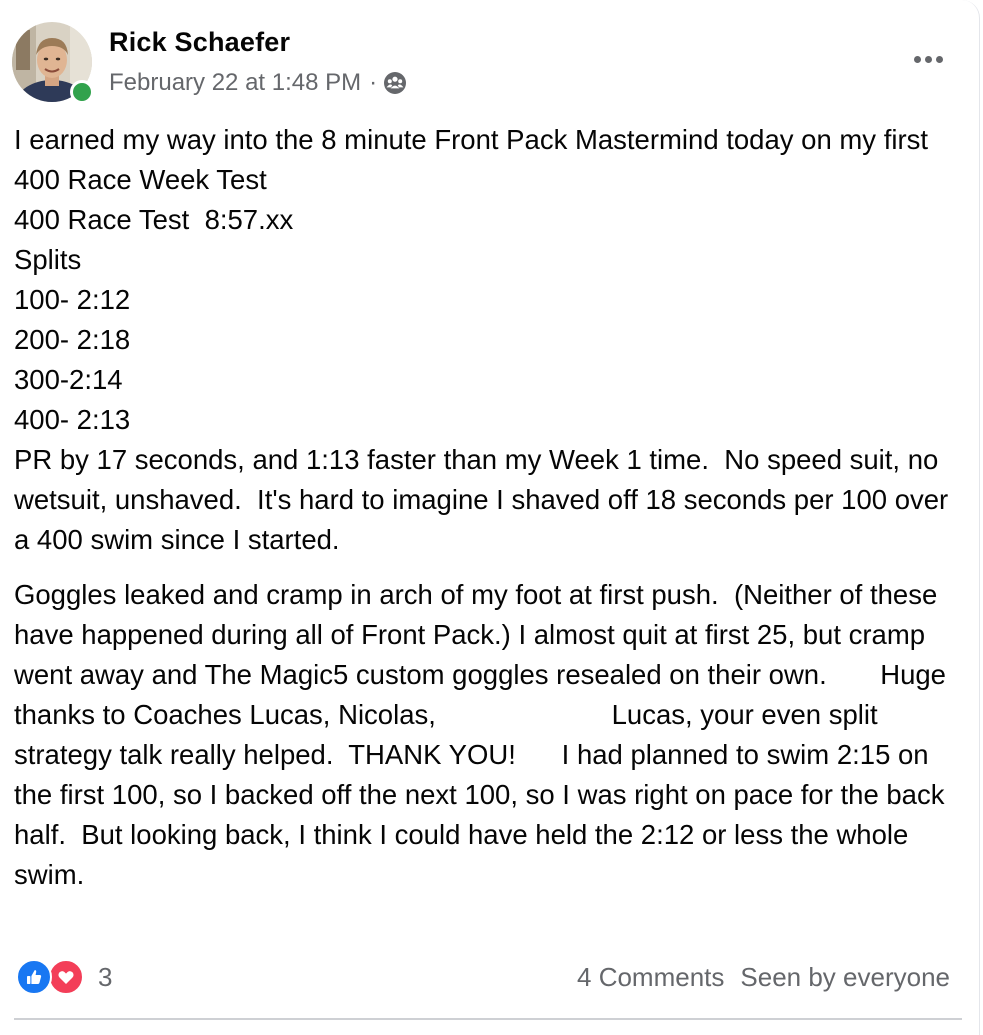  I want to click on footer-divider, so click(488, 1019).